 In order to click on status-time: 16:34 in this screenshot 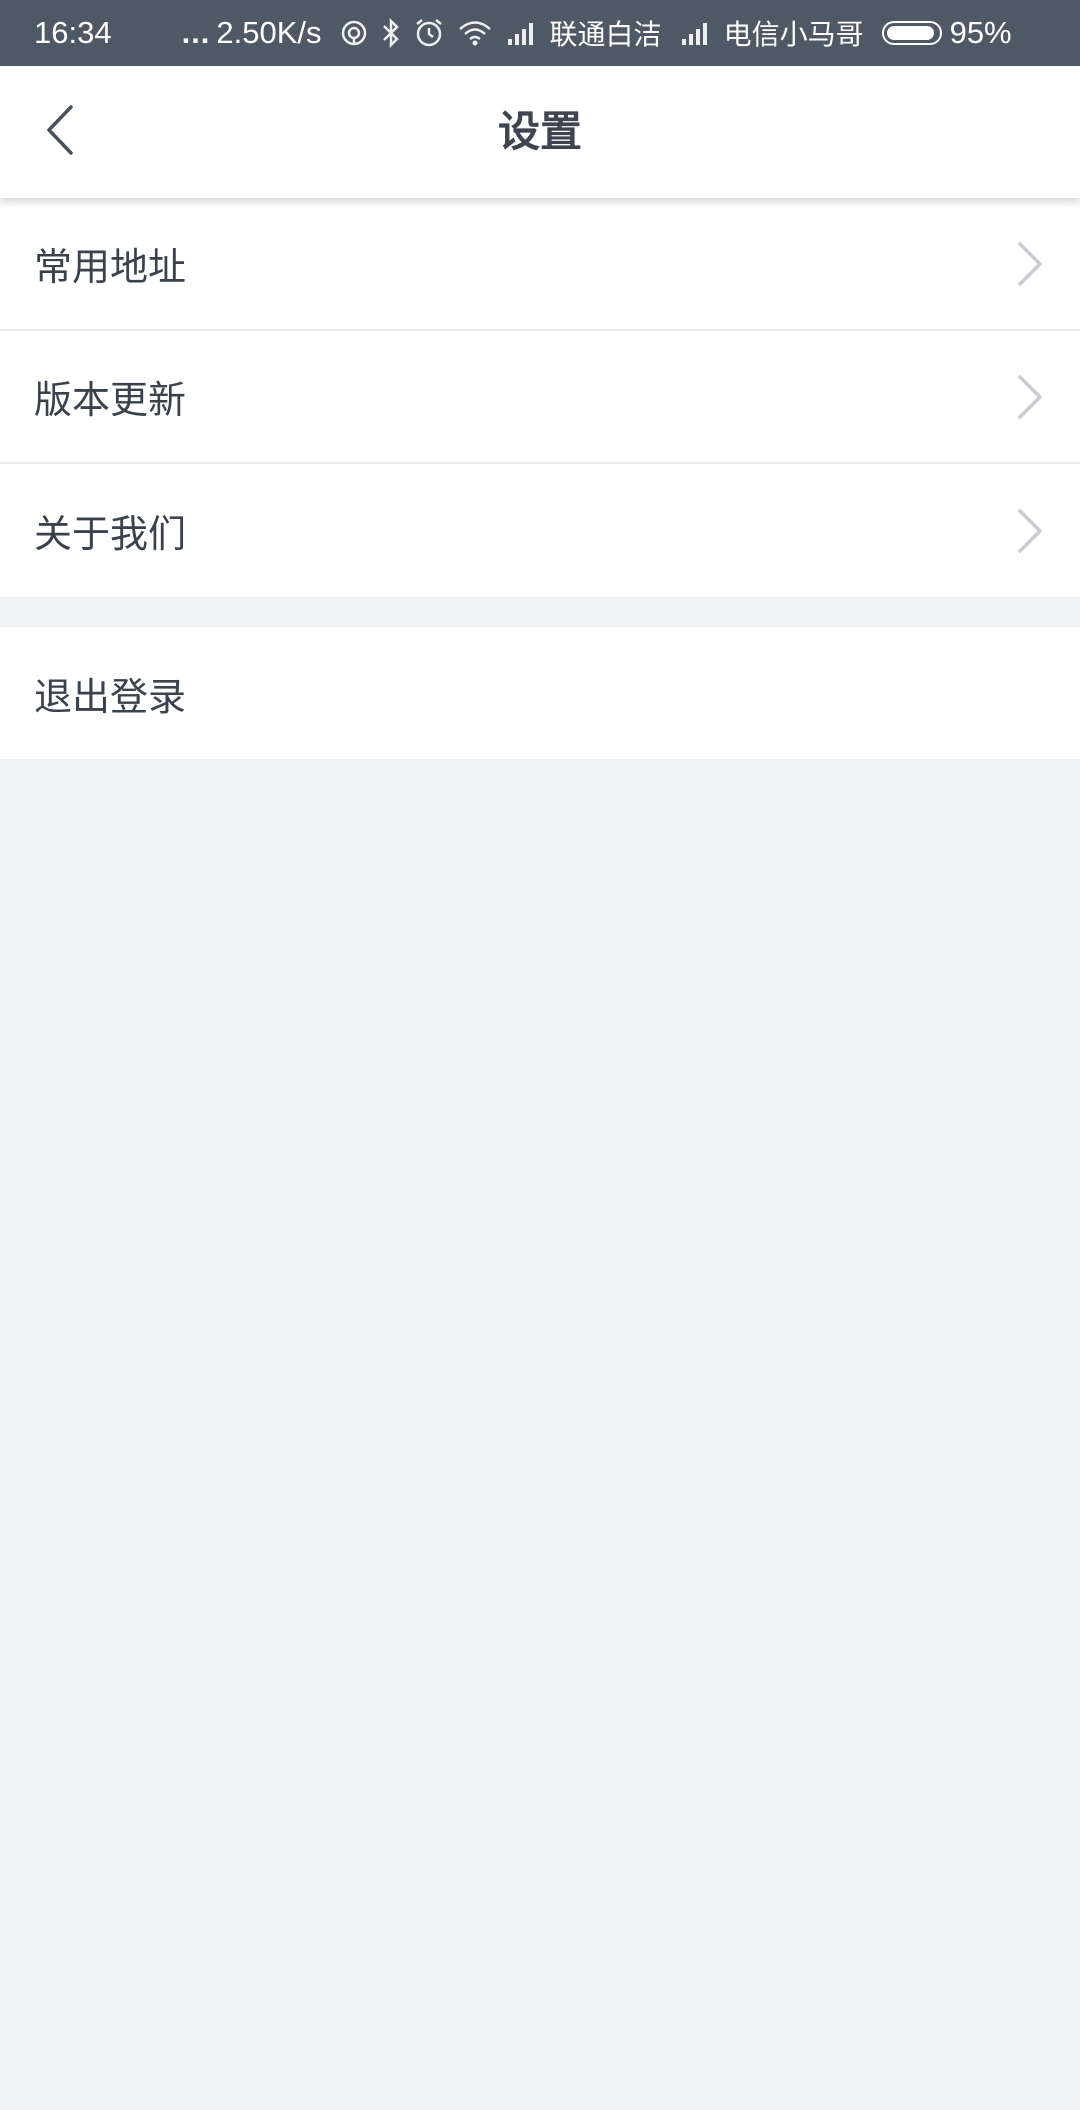, I will do `click(73, 32)`.